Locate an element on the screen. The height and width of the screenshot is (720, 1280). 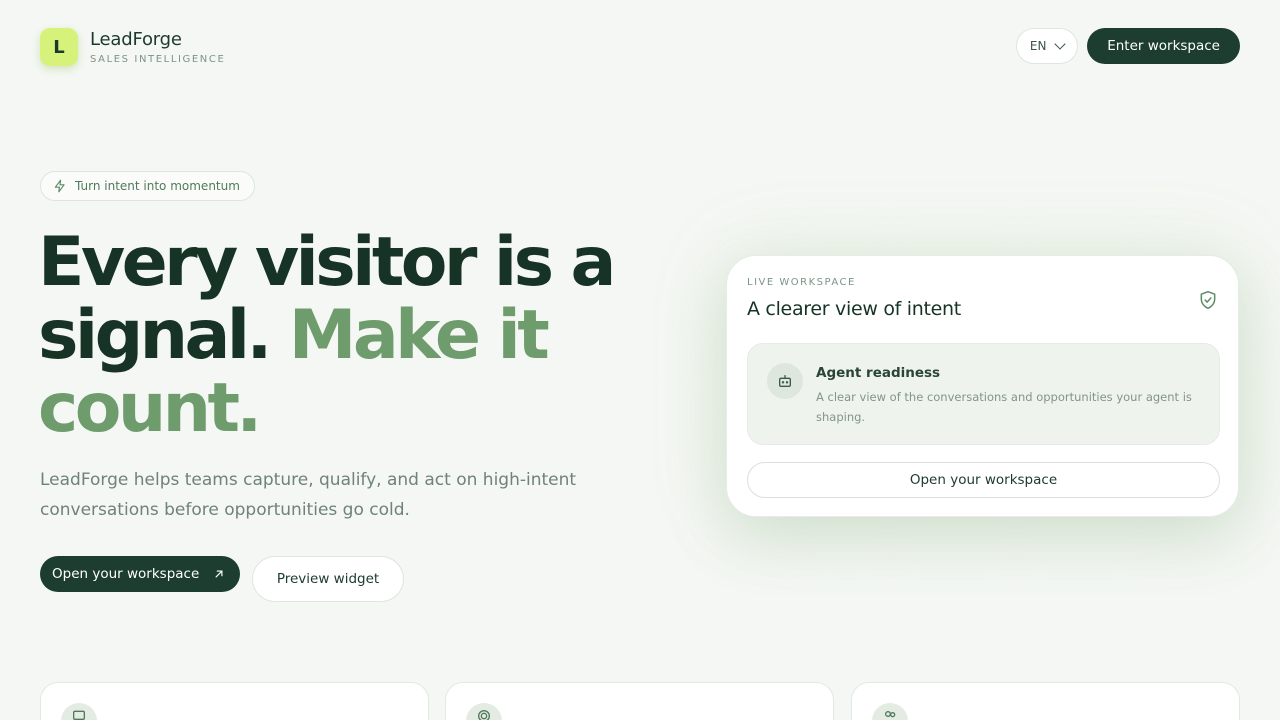
brand-tagline: SALES INTELLIGENCE is located at coordinates (158, 59).